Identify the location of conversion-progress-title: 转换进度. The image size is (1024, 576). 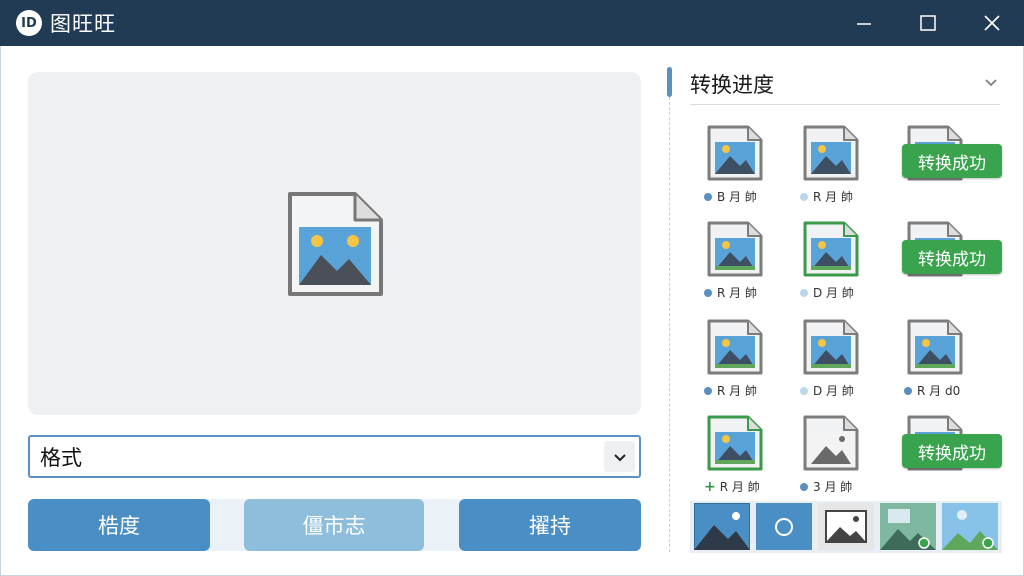
(732, 85).